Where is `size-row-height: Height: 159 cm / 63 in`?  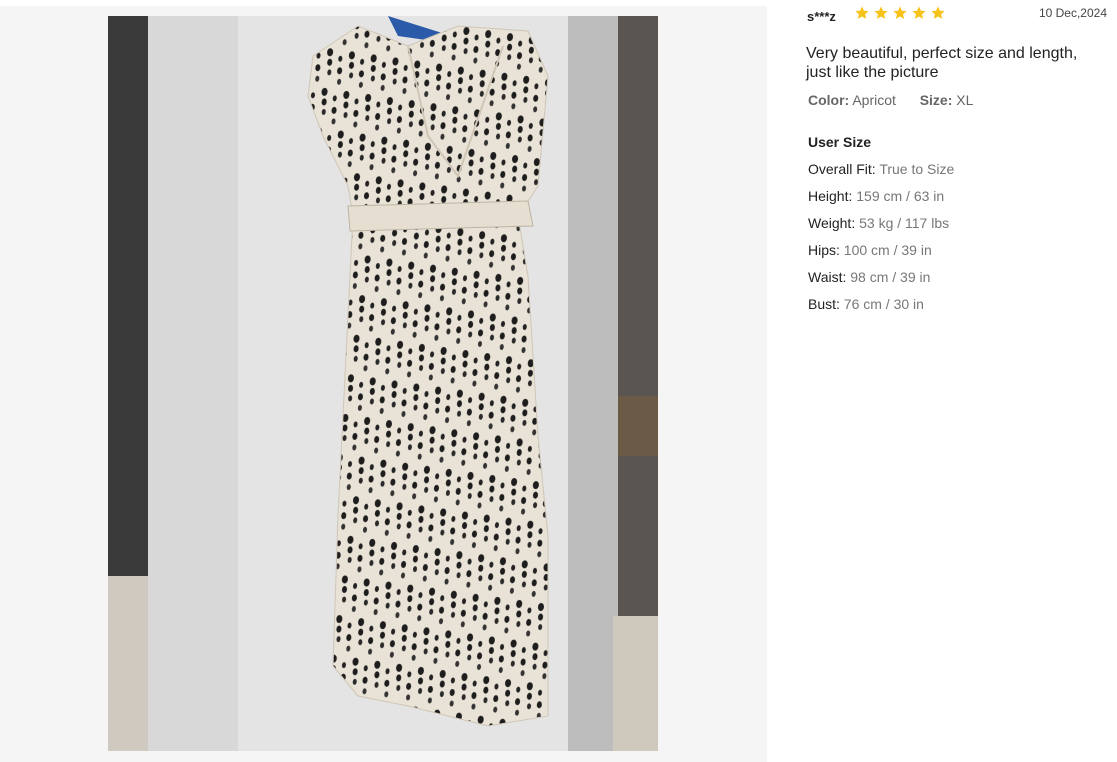 size-row-height: Height: 159 cm / 63 in is located at coordinates (881, 201).